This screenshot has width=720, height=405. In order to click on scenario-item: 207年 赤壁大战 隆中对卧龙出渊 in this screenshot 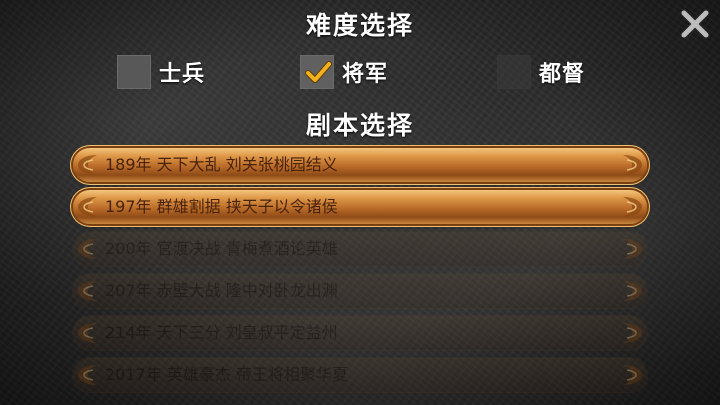, I will do `click(360, 291)`.